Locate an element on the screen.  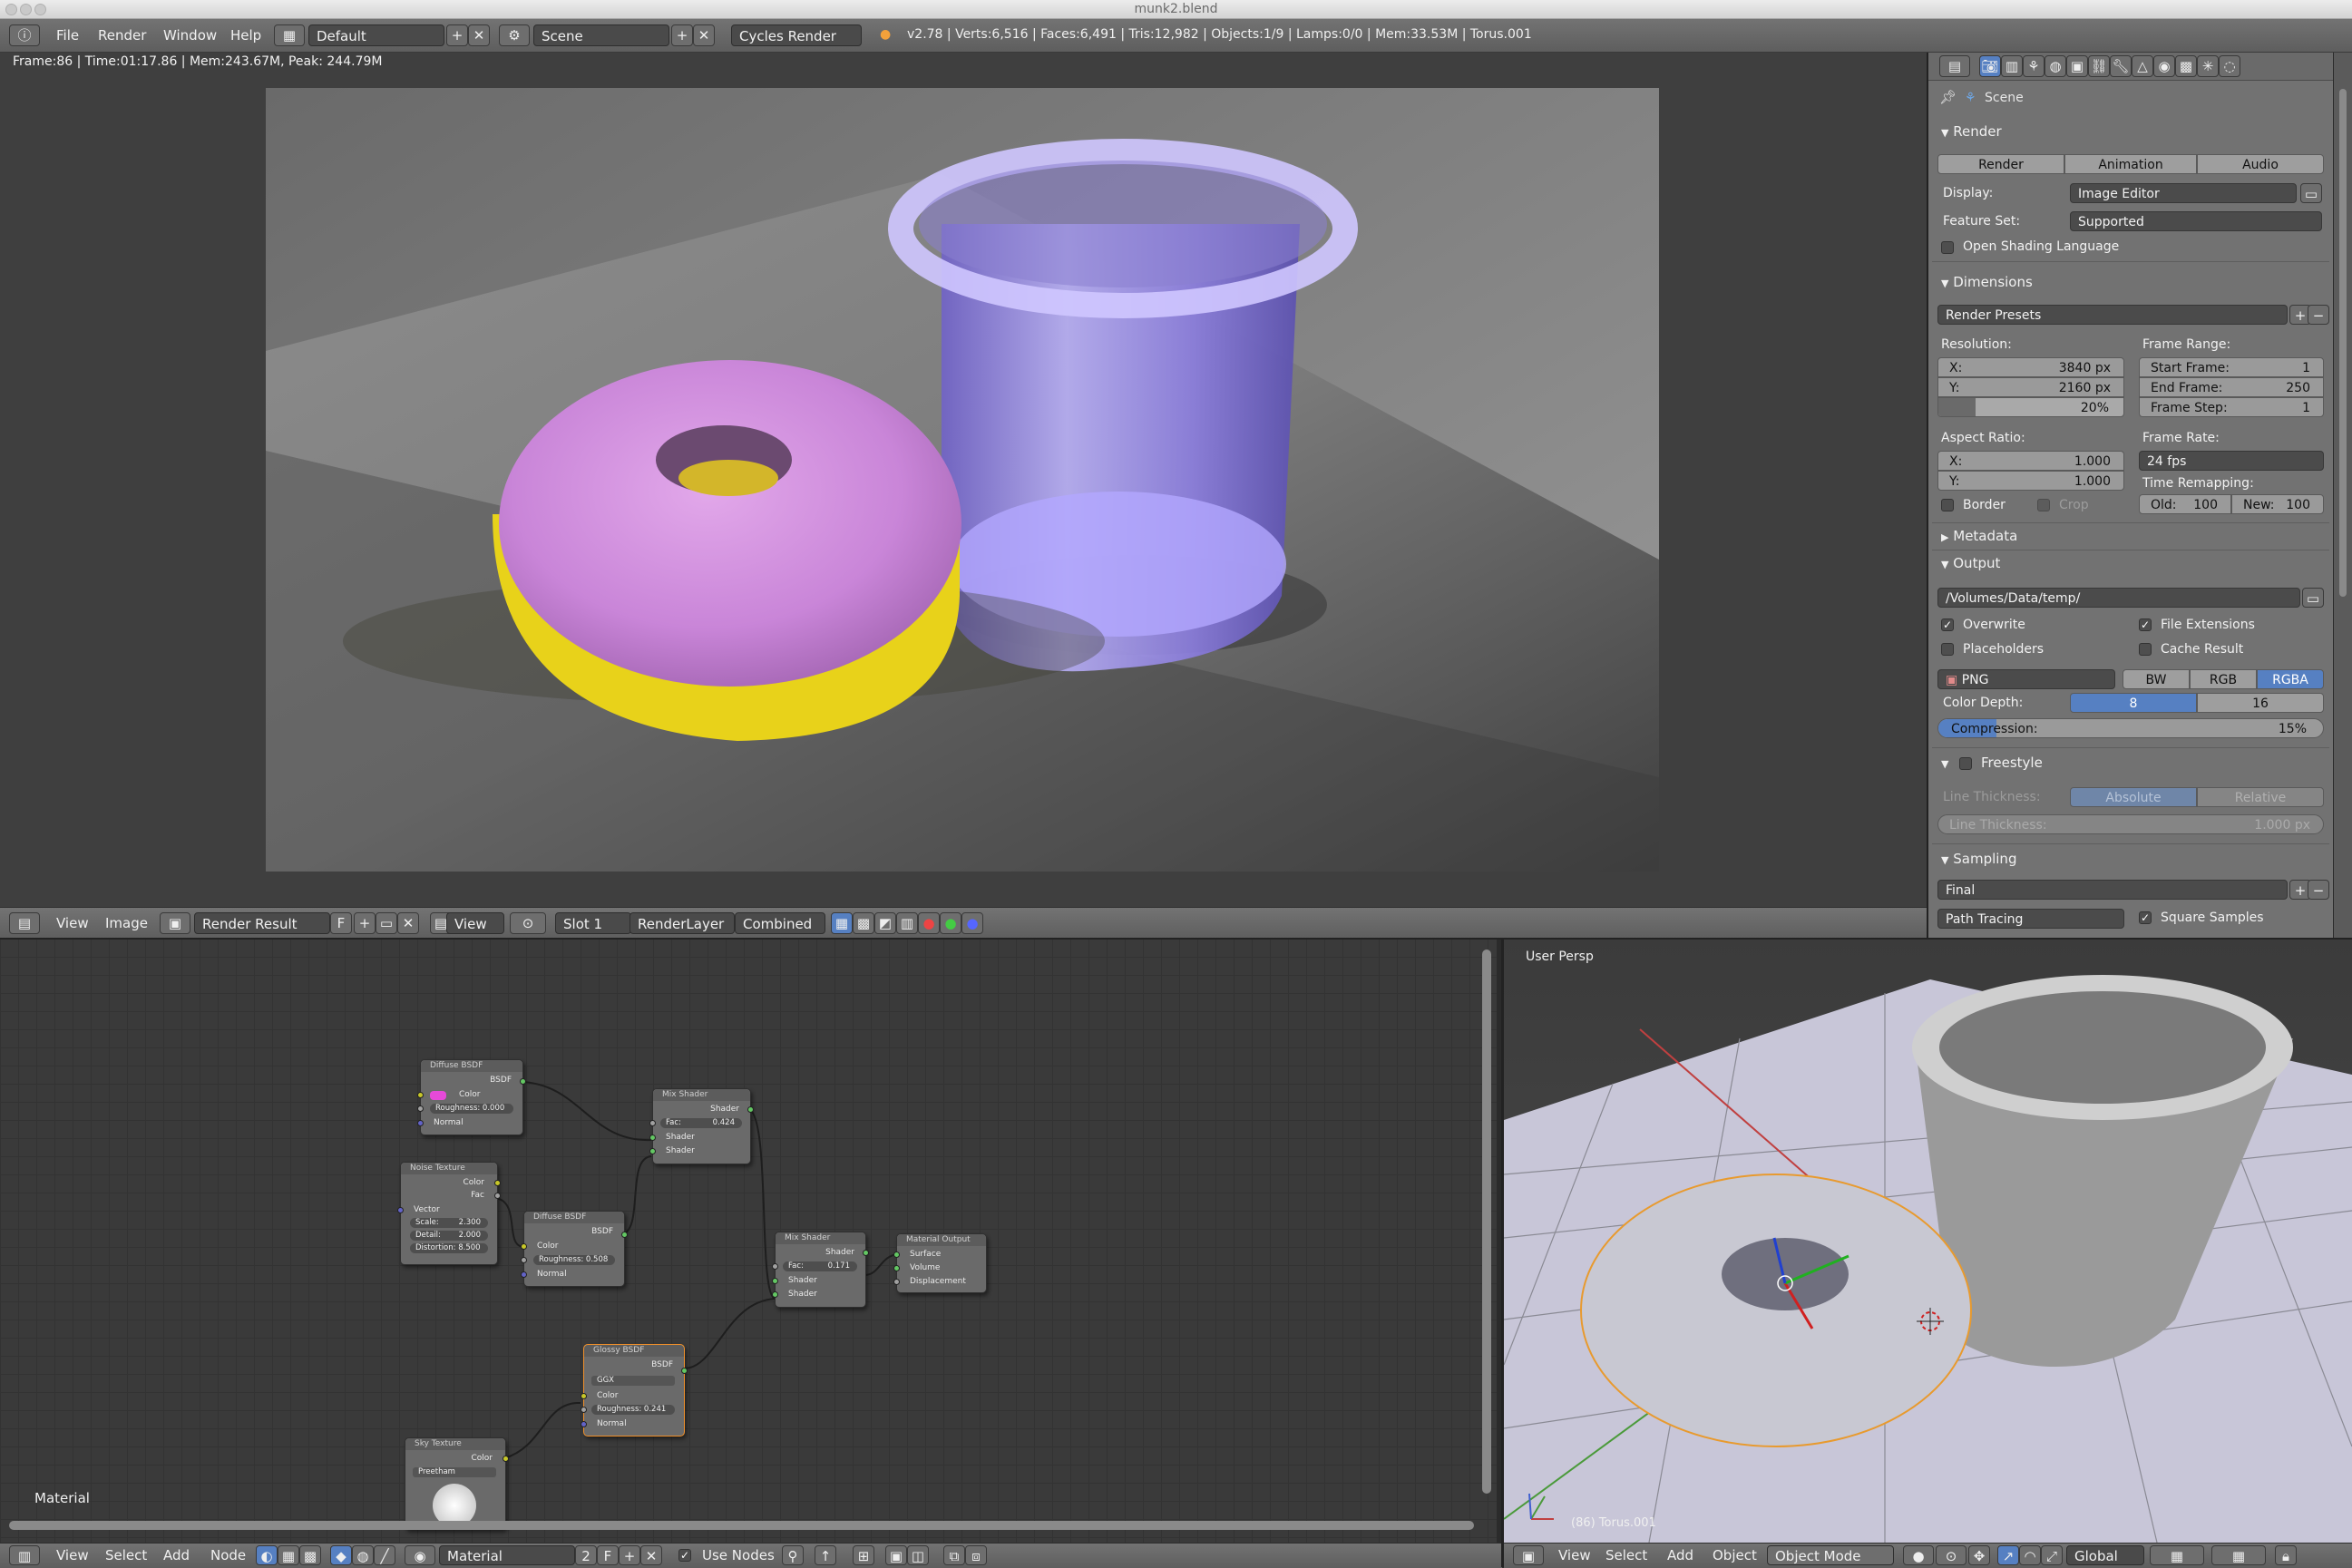
line-thickness-relative: Relative is located at coordinates (2260, 797).